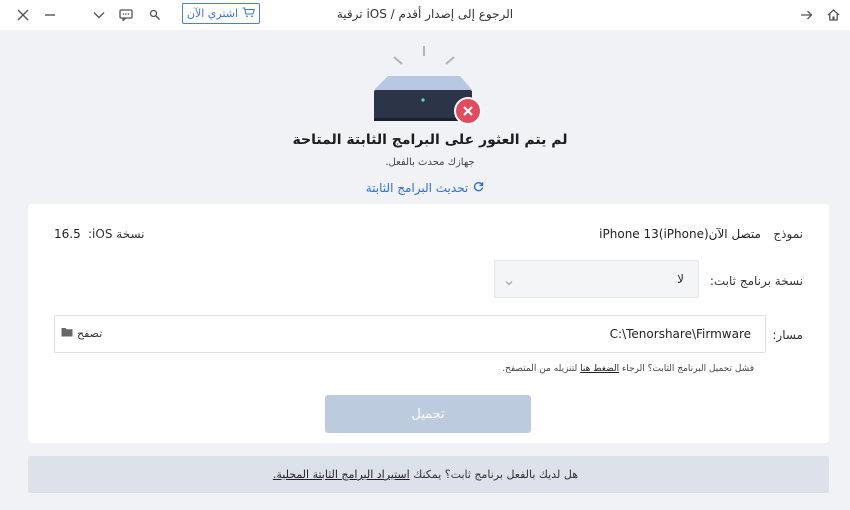  I want to click on window-title: ترقية iOS / الرجوع إلى إصدار أقدم, so click(425, 14).